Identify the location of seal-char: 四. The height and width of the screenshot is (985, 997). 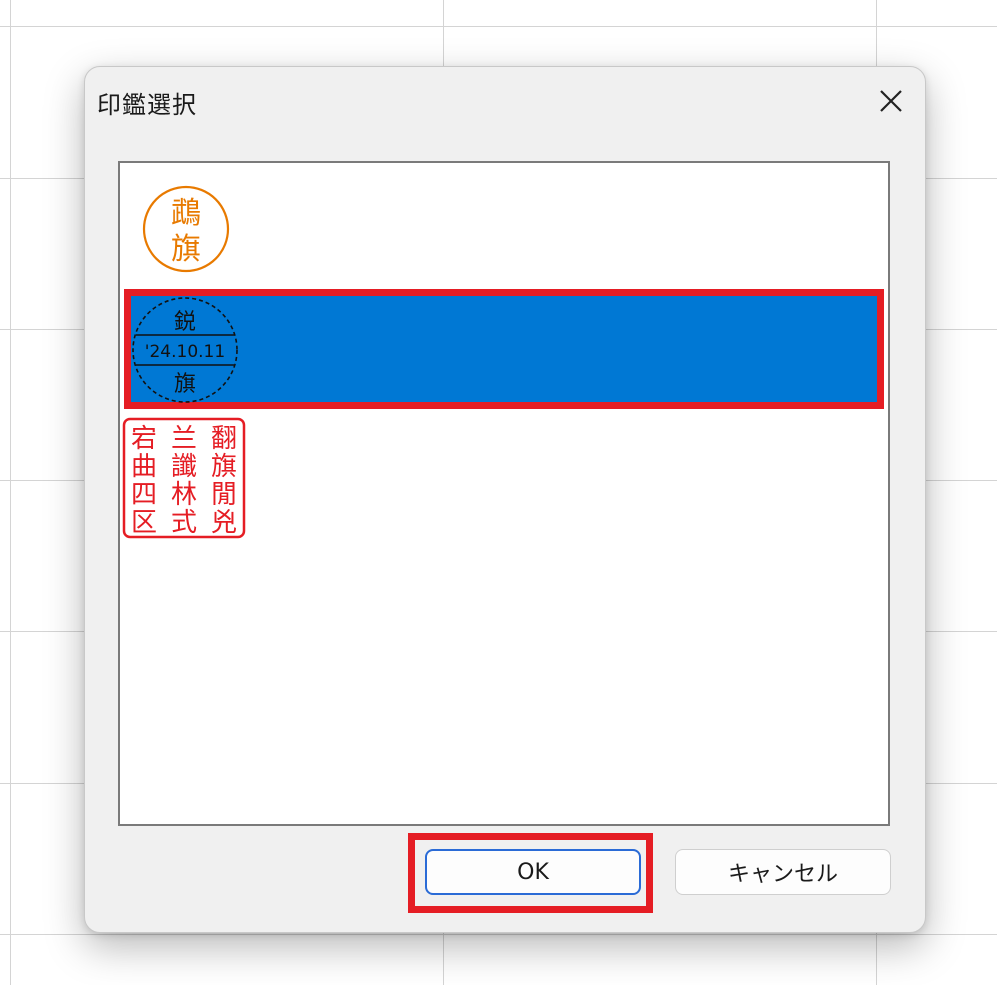
(144, 495).